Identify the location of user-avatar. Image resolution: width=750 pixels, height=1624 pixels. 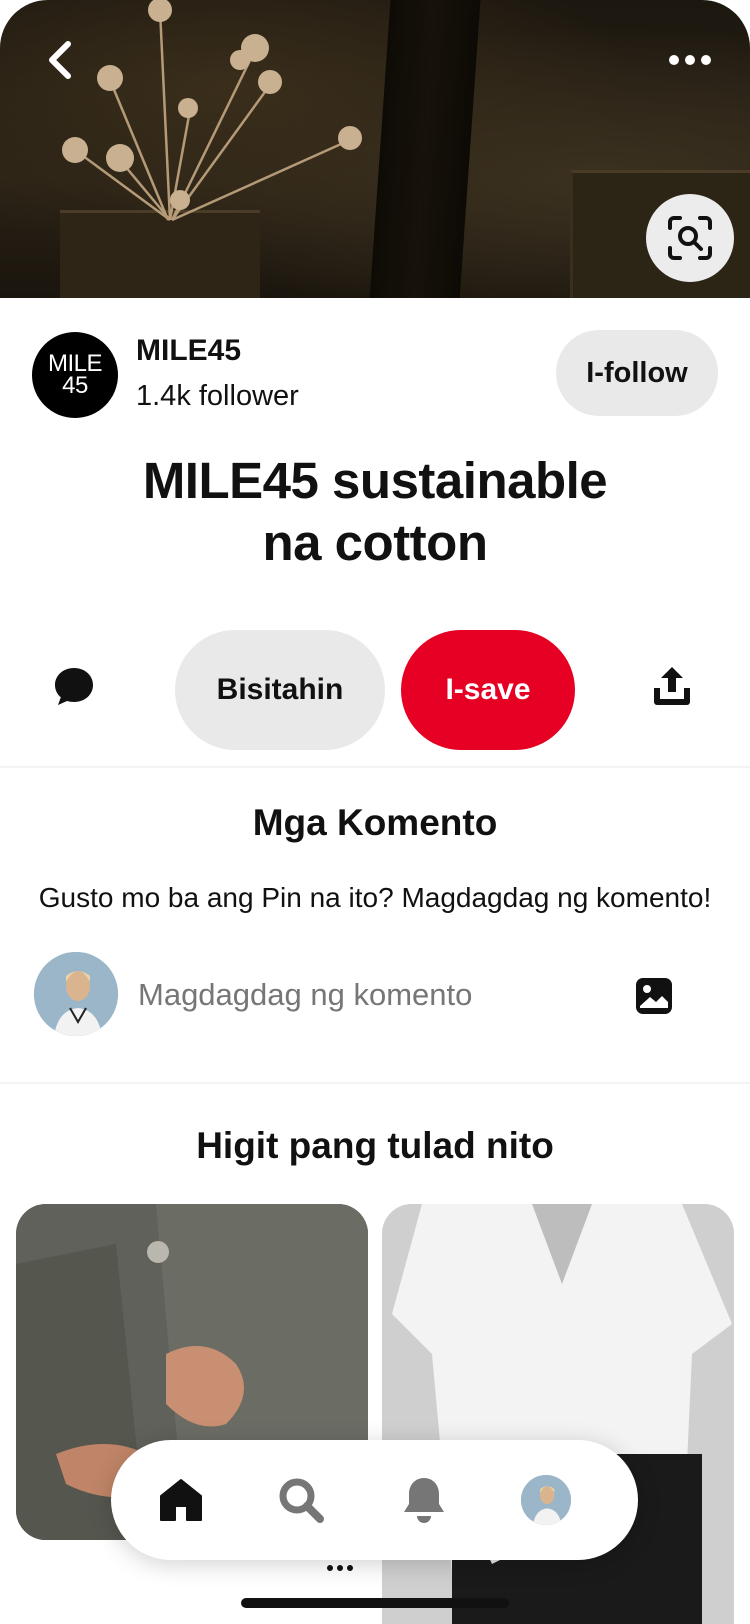
(76, 994).